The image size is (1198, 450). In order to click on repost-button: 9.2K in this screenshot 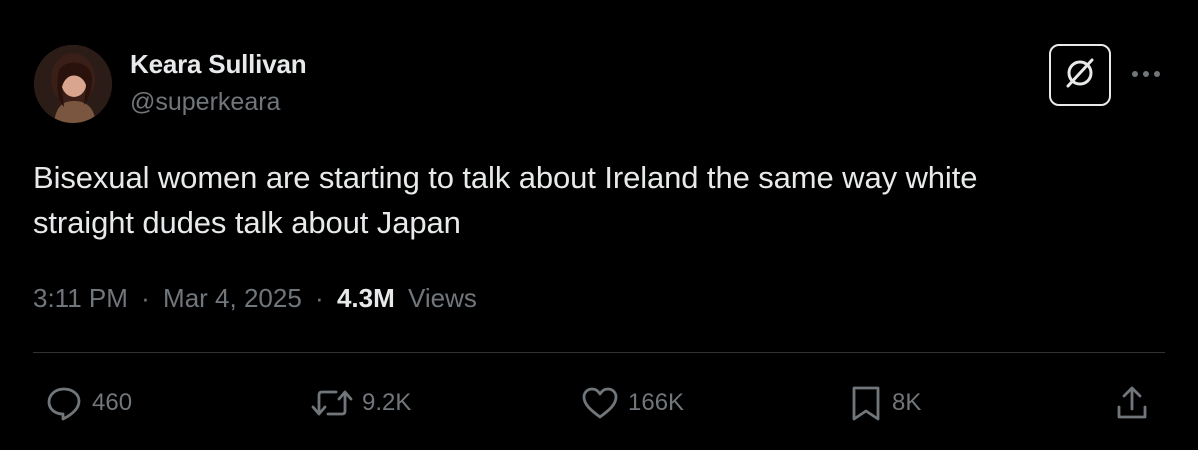, I will do `click(360, 403)`.